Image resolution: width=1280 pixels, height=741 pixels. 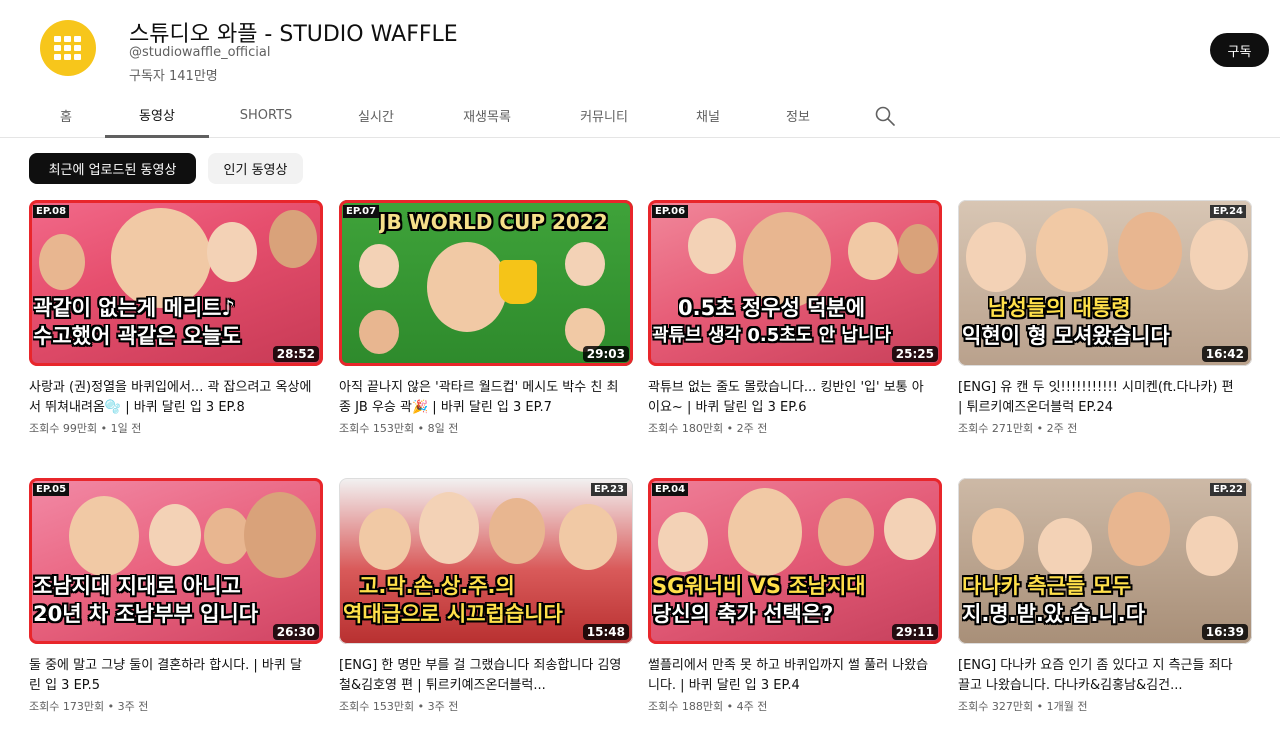 What do you see at coordinates (63, 428) in the screenshot?
I see `view-count: 조회수 99만회` at bounding box center [63, 428].